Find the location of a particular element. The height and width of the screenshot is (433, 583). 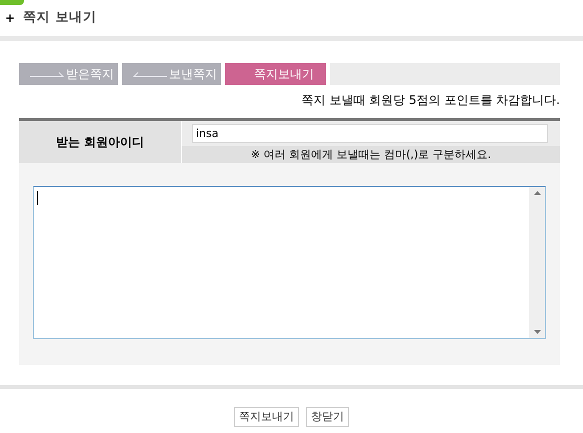

tab: 쪽지보내기 is located at coordinates (275, 74).